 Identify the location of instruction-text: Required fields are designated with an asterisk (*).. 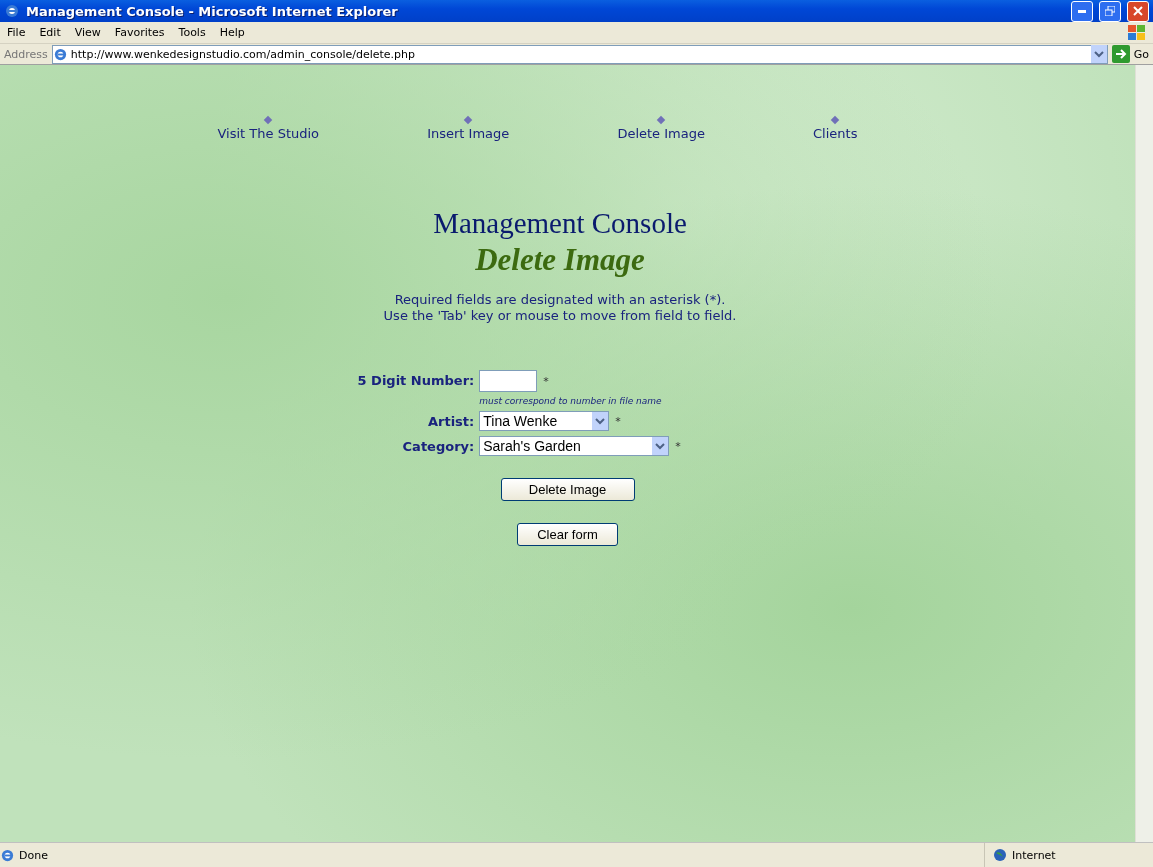
(560, 300).